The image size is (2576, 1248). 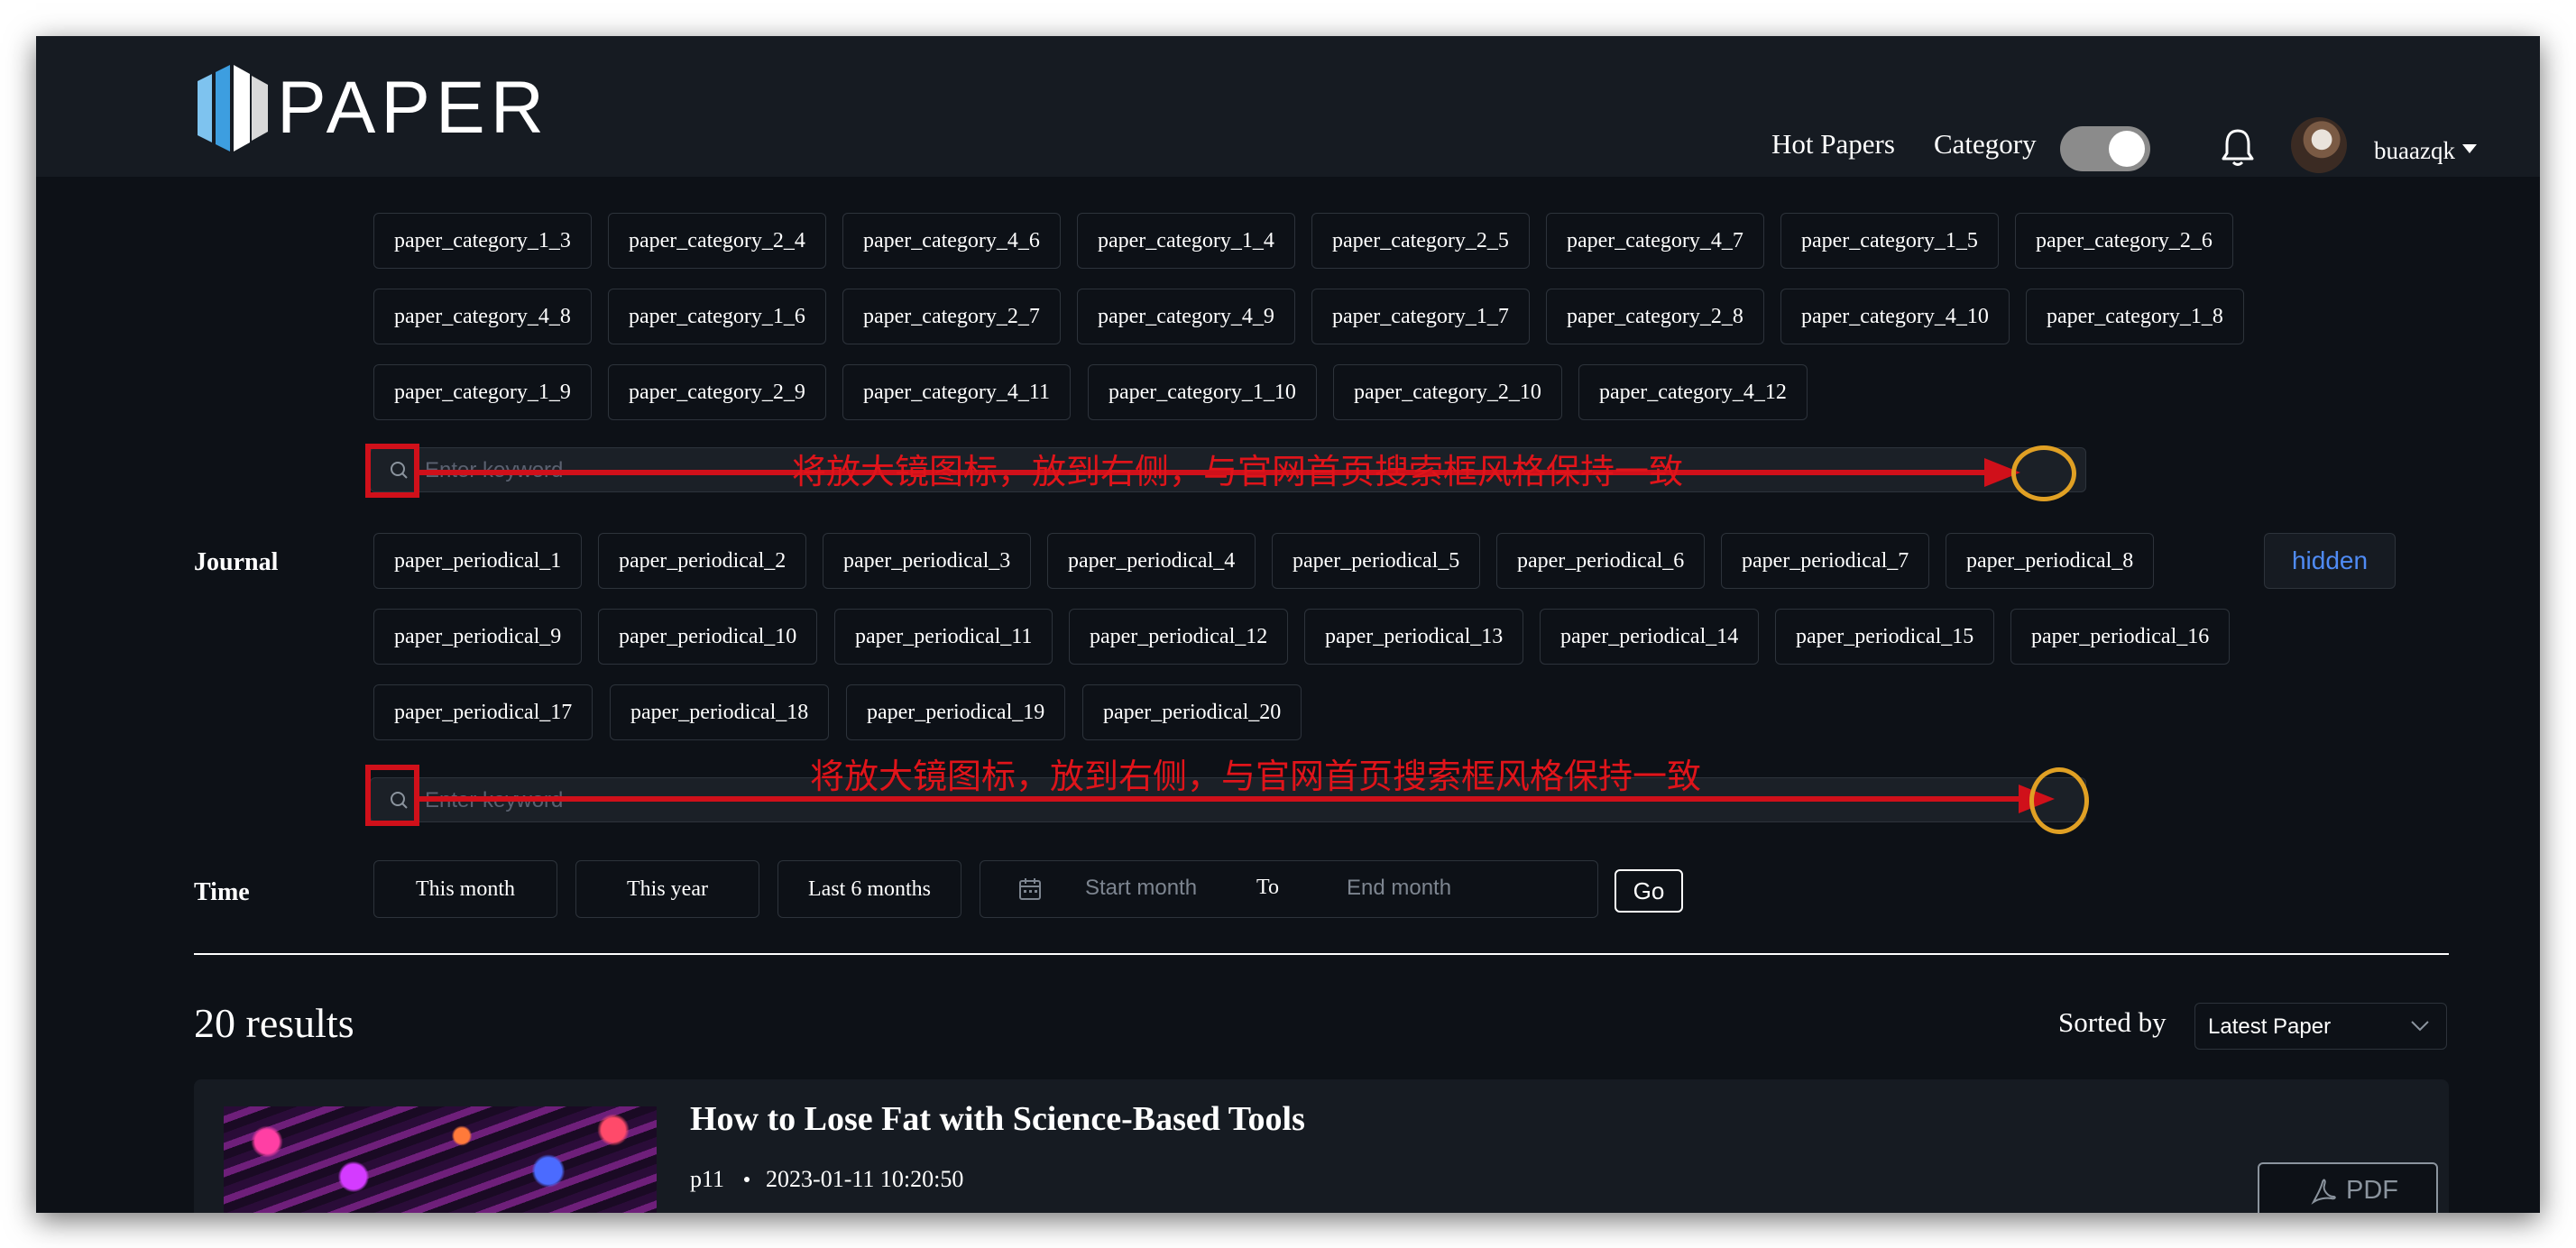 What do you see at coordinates (1448, 392) in the screenshot?
I see `category-tag: paper_category_2_10` at bounding box center [1448, 392].